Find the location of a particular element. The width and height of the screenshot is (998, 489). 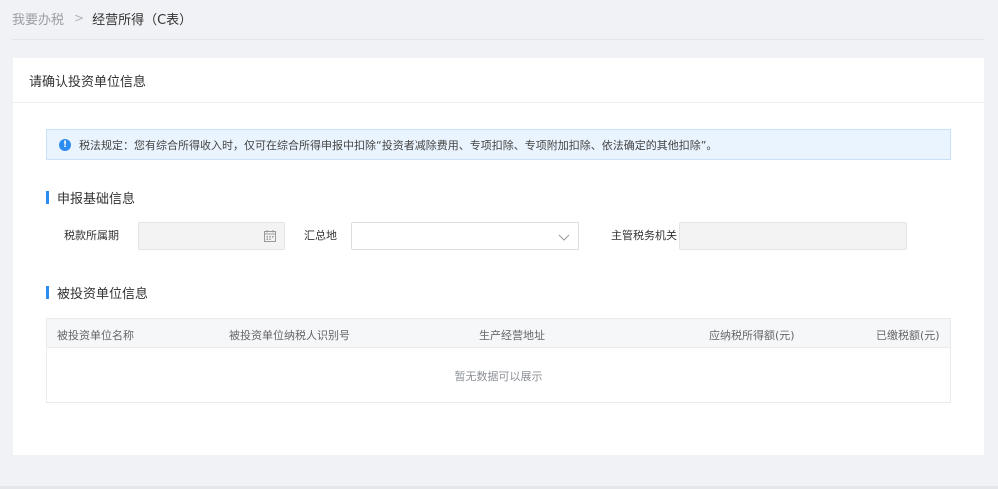

section-invested-units: 被投资单位信息 is located at coordinates (97, 292).